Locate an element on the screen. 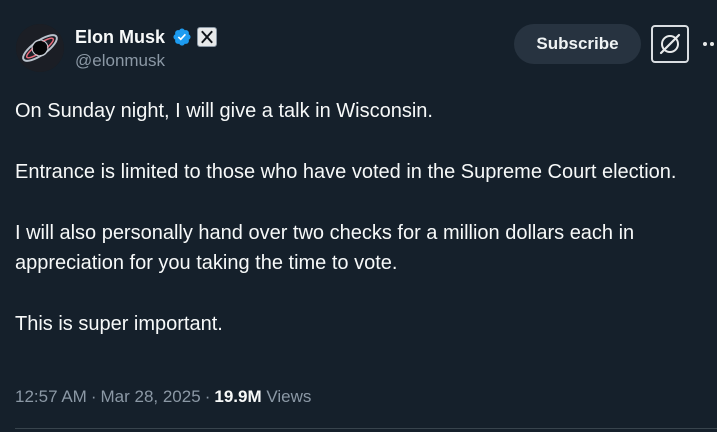  subscribe-button: Subscribe is located at coordinates (577, 44).